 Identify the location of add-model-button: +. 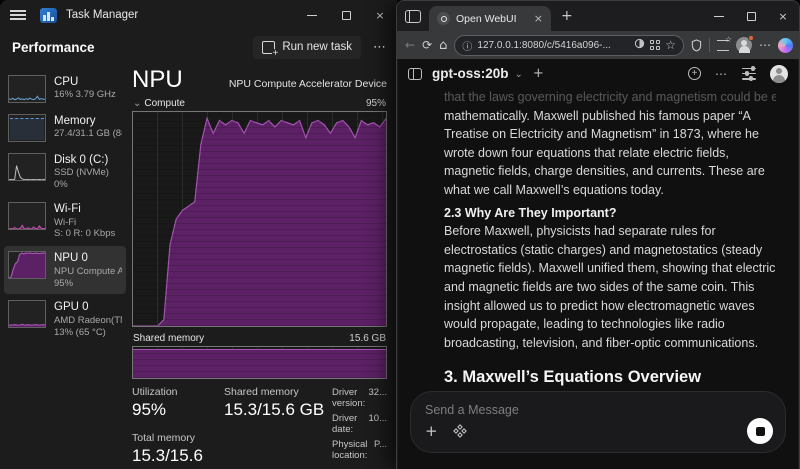
(538, 73).